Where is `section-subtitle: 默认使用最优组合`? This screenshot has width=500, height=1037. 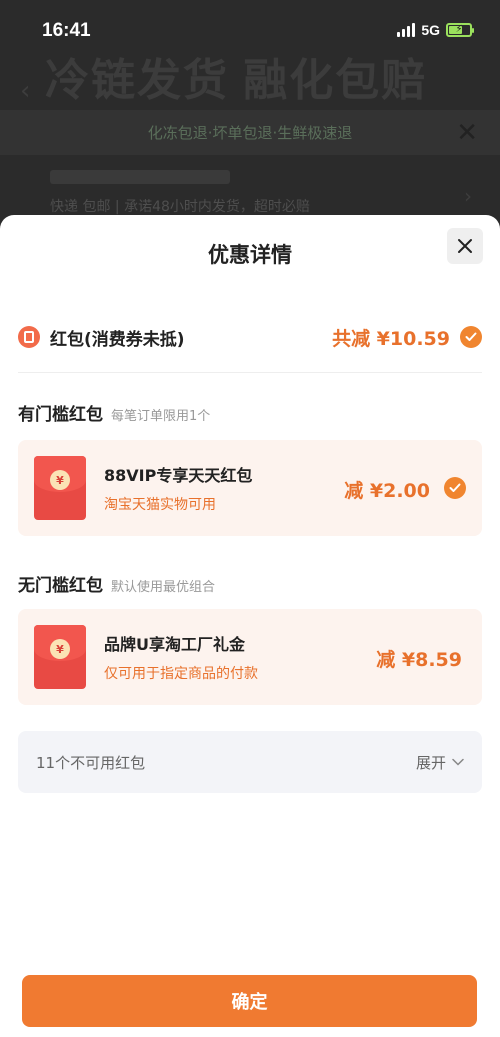
section-subtitle: 默认使用最优组合 is located at coordinates (163, 587).